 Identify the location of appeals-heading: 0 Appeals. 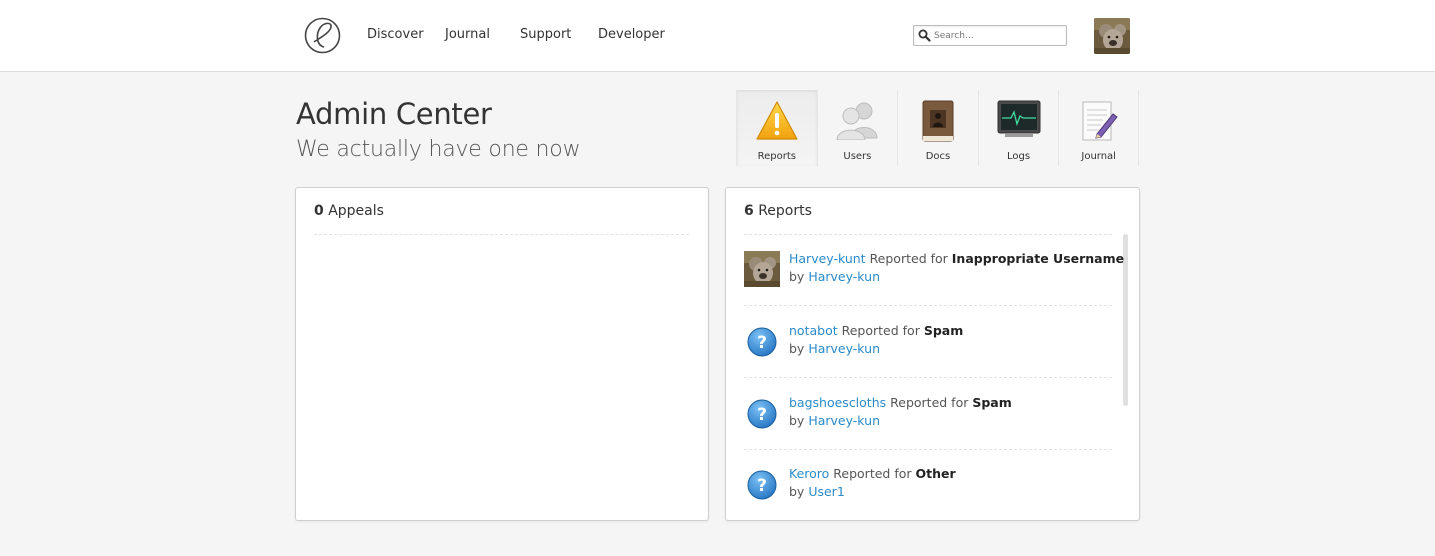
(349, 211).